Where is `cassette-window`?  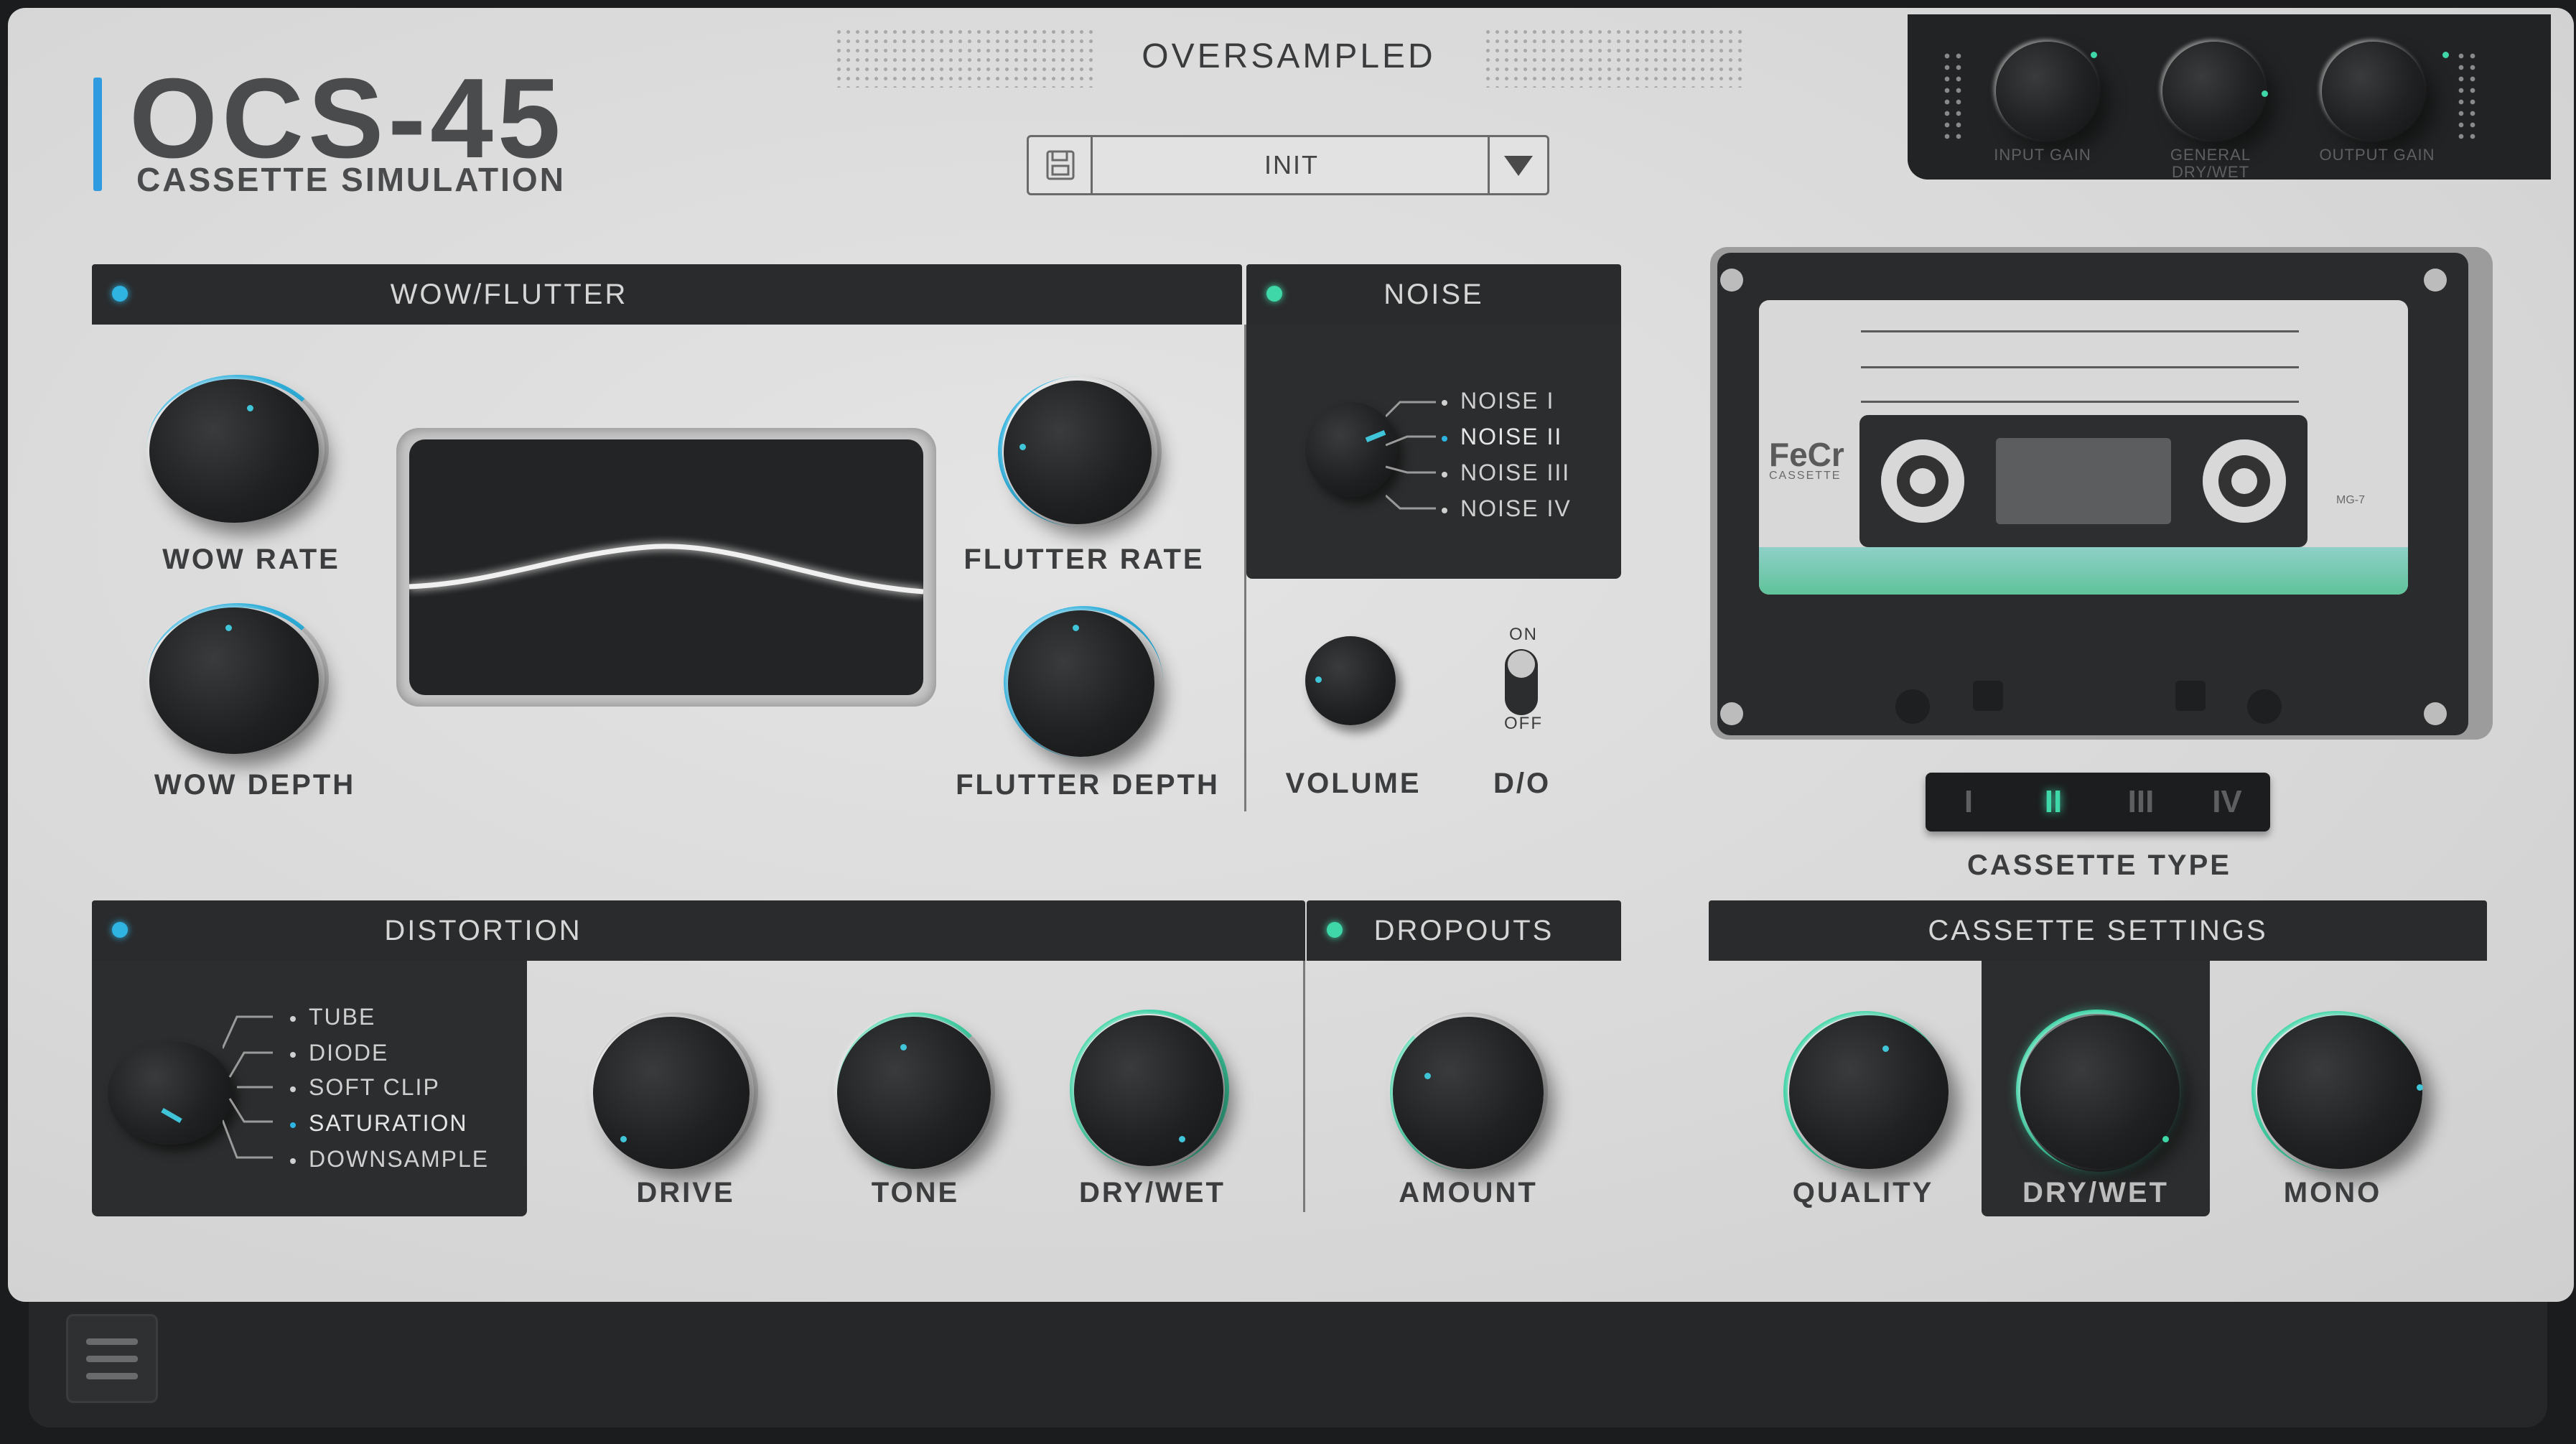 cassette-window is located at coordinates (2083, 481).